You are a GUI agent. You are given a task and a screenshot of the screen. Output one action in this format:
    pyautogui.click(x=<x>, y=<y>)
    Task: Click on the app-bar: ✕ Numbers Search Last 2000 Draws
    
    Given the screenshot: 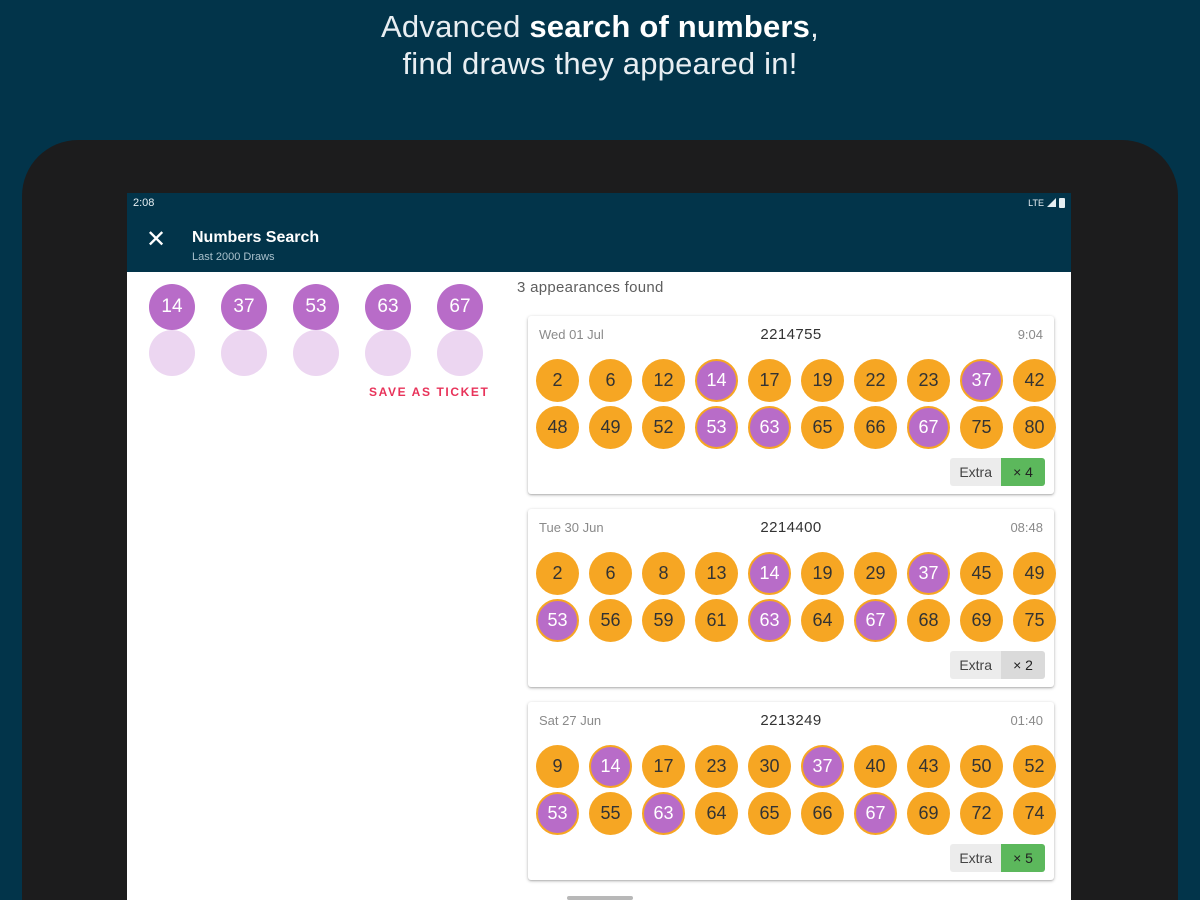 What is the action you would take?
    pyautogui.click(x=599, y=242)
    